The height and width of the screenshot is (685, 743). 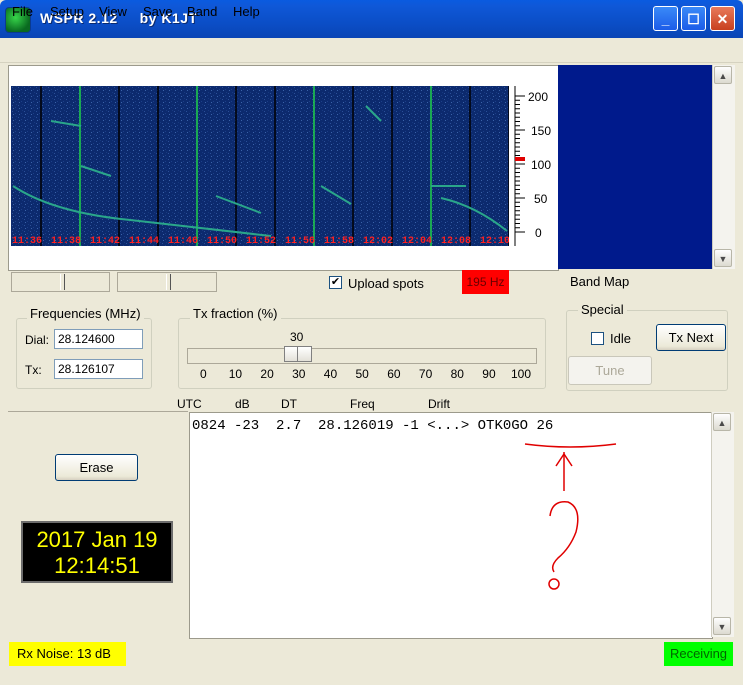 I want to click on time-label: 12:08, so click(x=456, y=241).